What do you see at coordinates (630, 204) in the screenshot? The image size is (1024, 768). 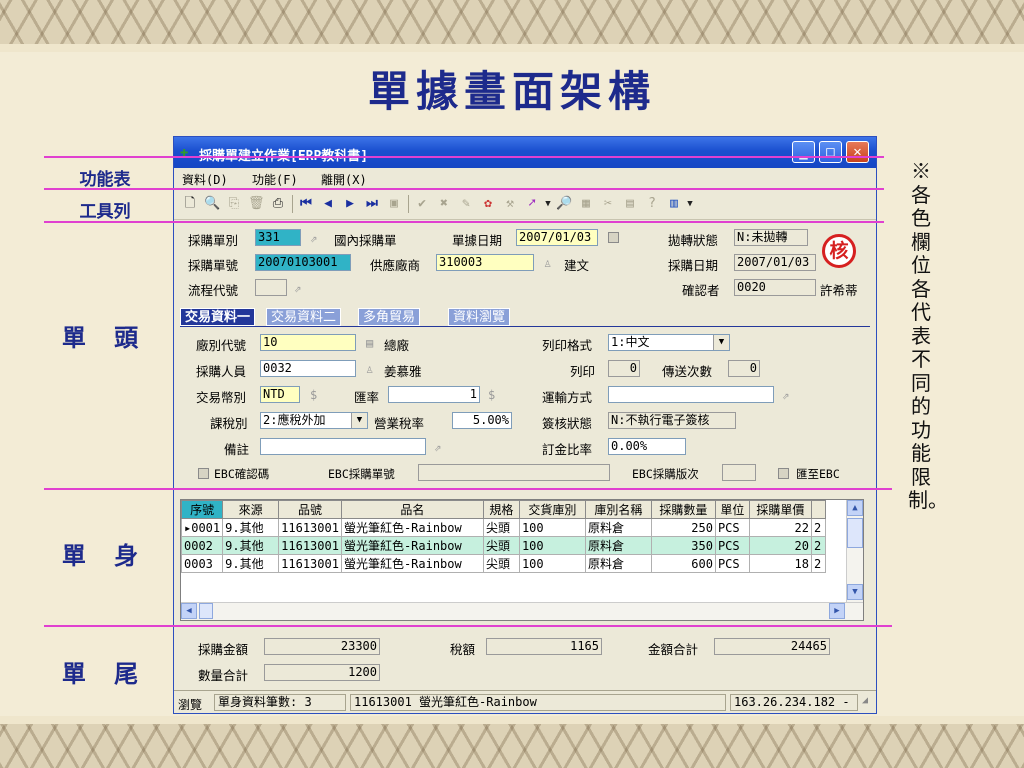 I see `calc-icon: ▤` at bounding box center [630, 204].